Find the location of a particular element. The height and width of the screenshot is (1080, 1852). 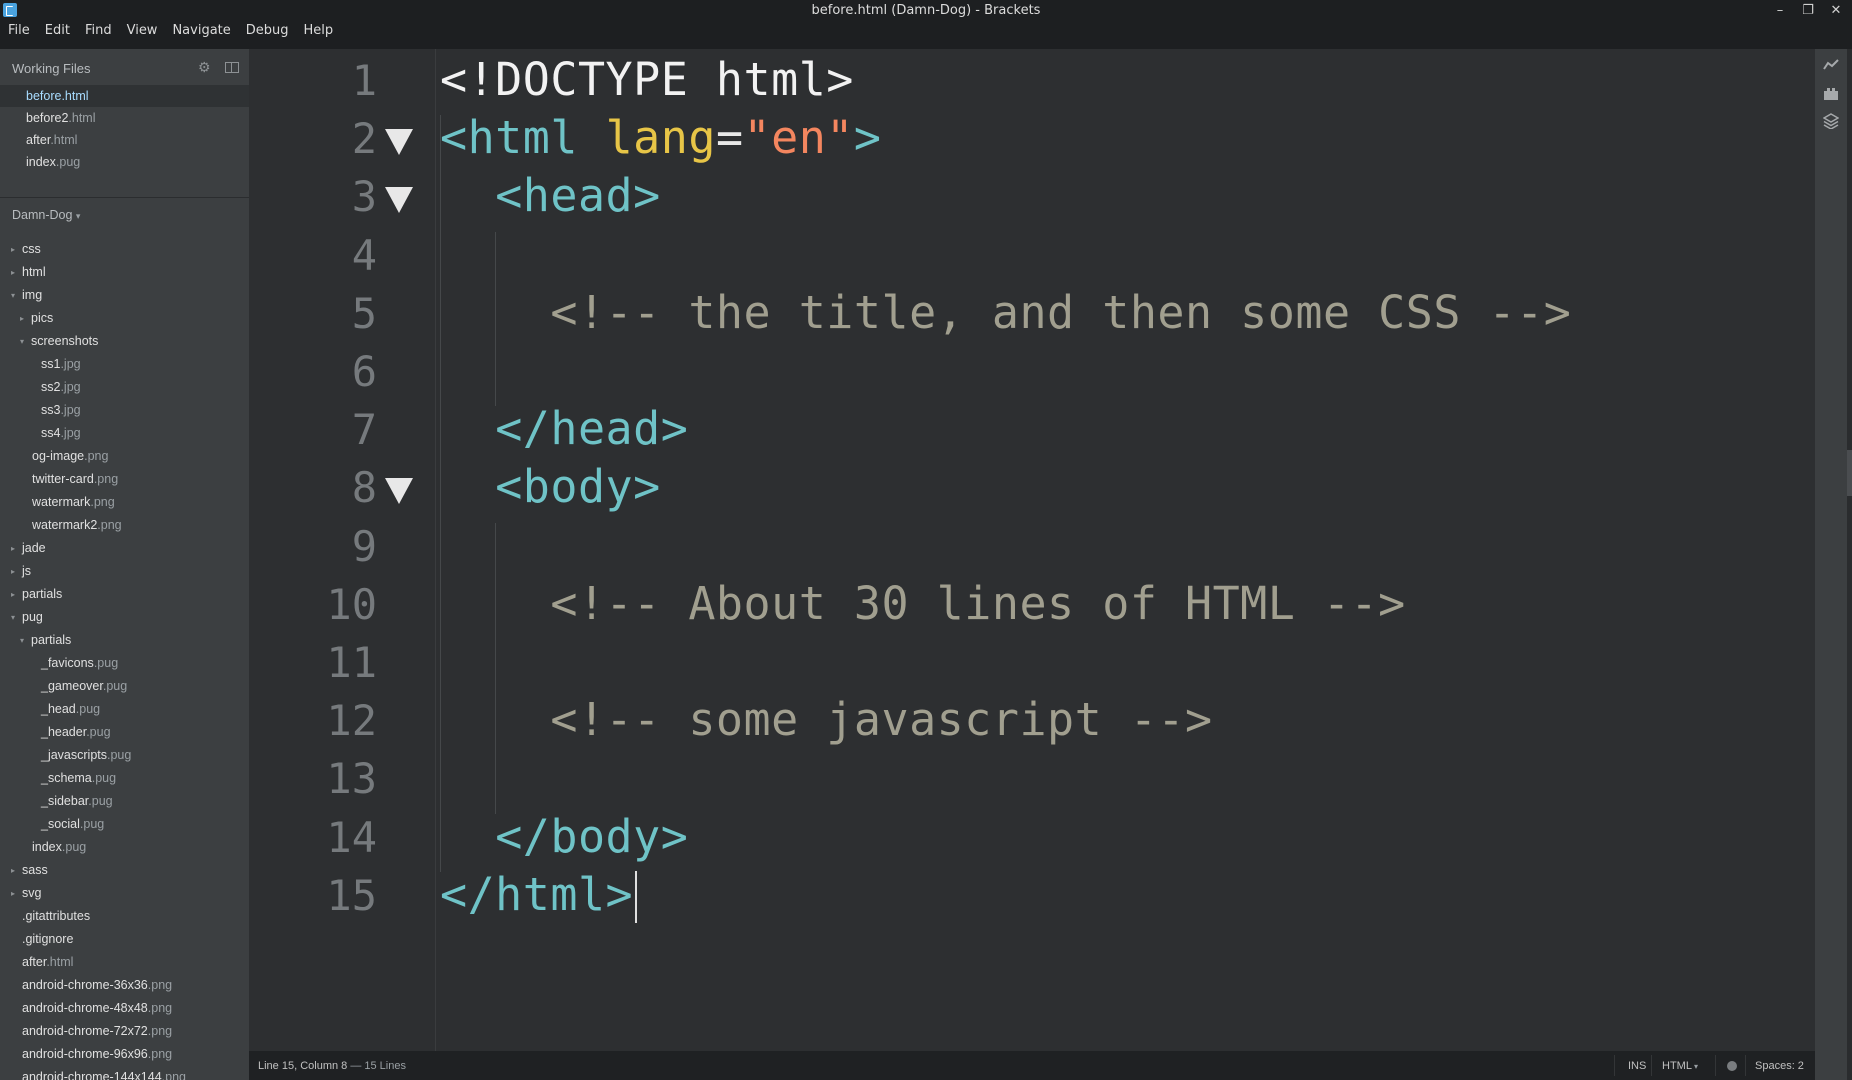

tree-folder: ▸ js is located at coordinates (124, 571).